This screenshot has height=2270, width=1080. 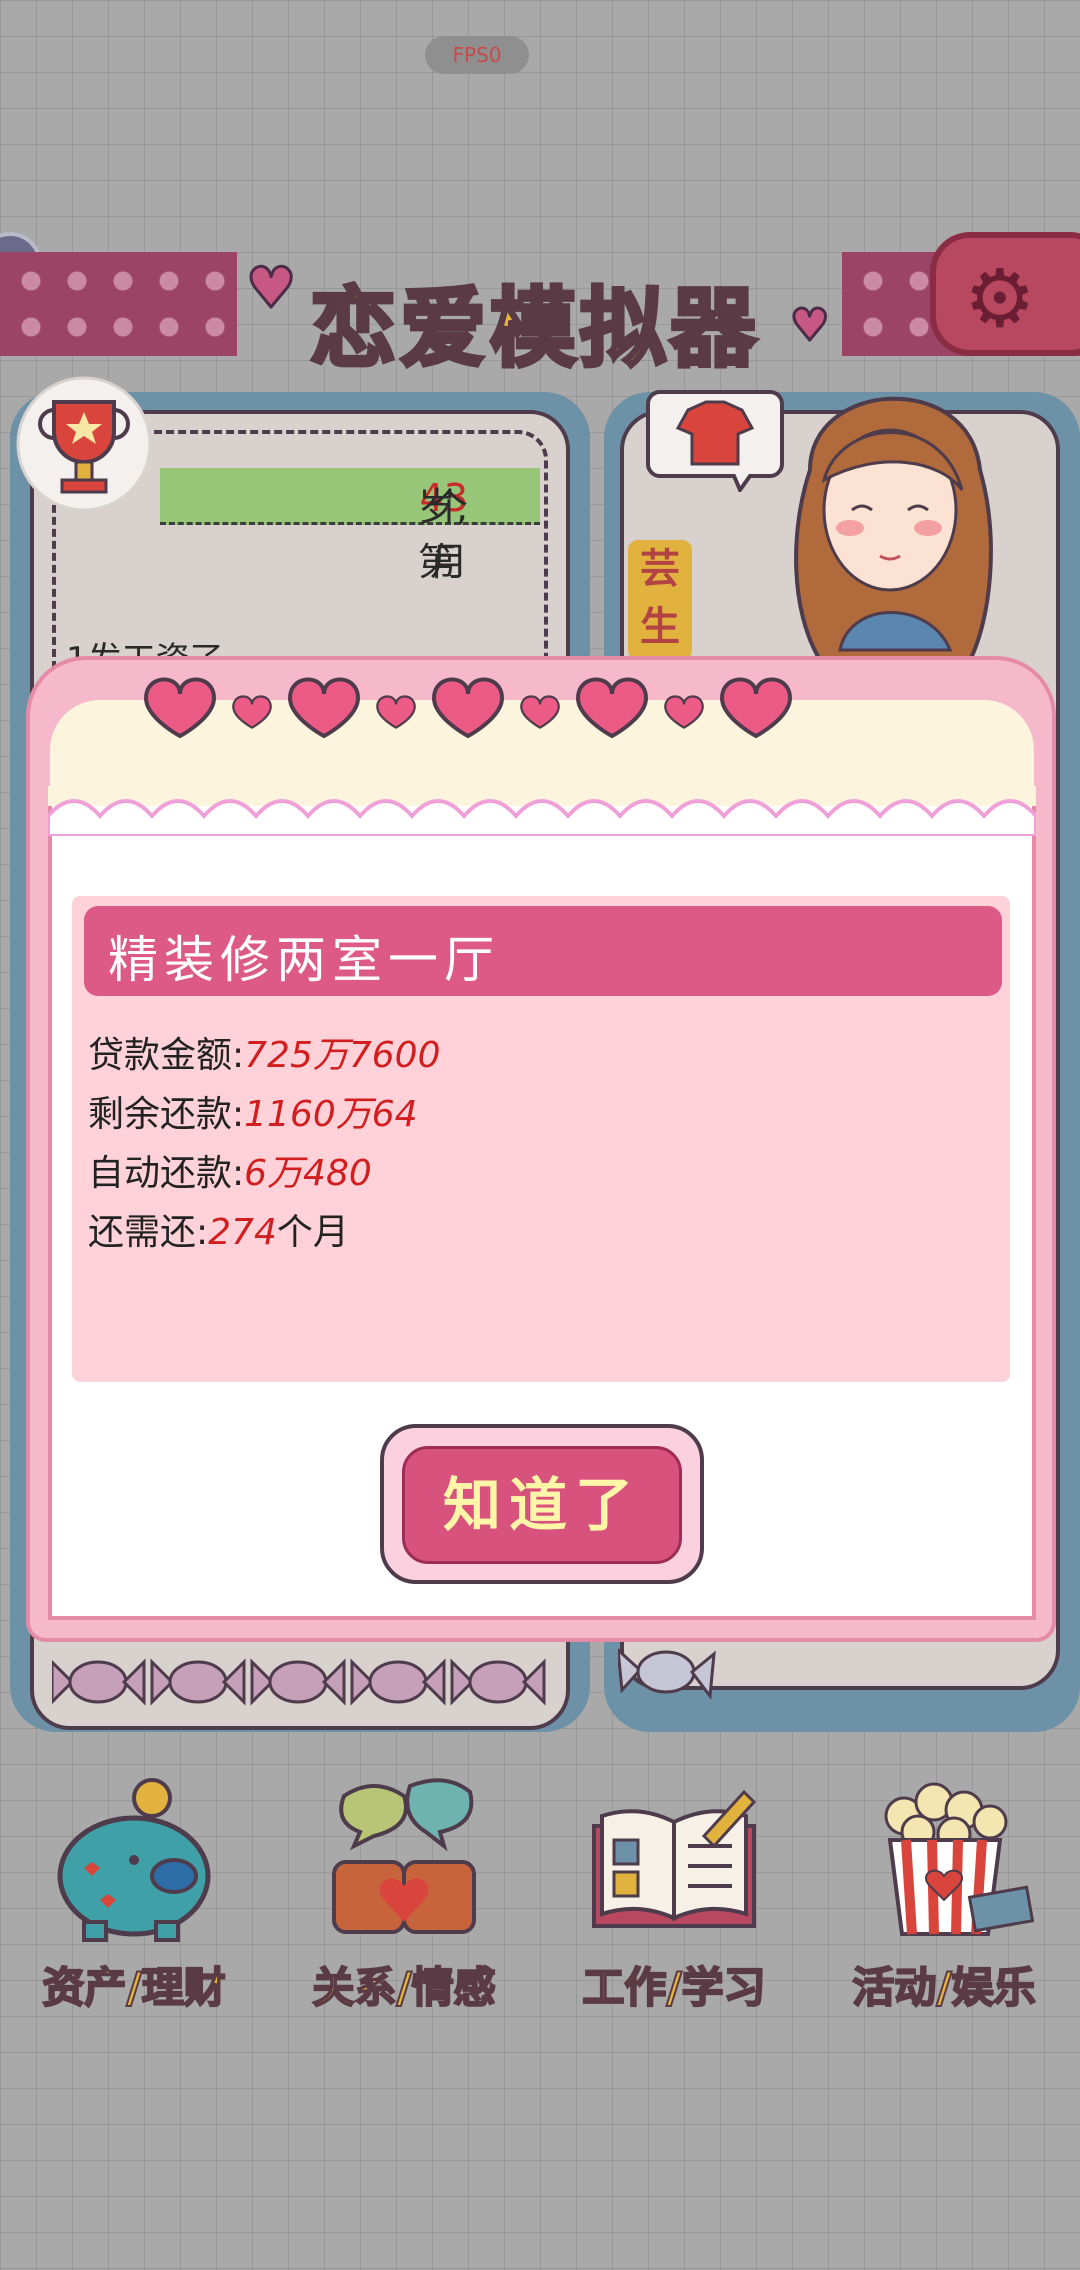 What do you see at coordinates (350, 526) in the screenshot?
I see `age-status-bar: 43 岁,第 3 个月` at bounding box center [350, 526].